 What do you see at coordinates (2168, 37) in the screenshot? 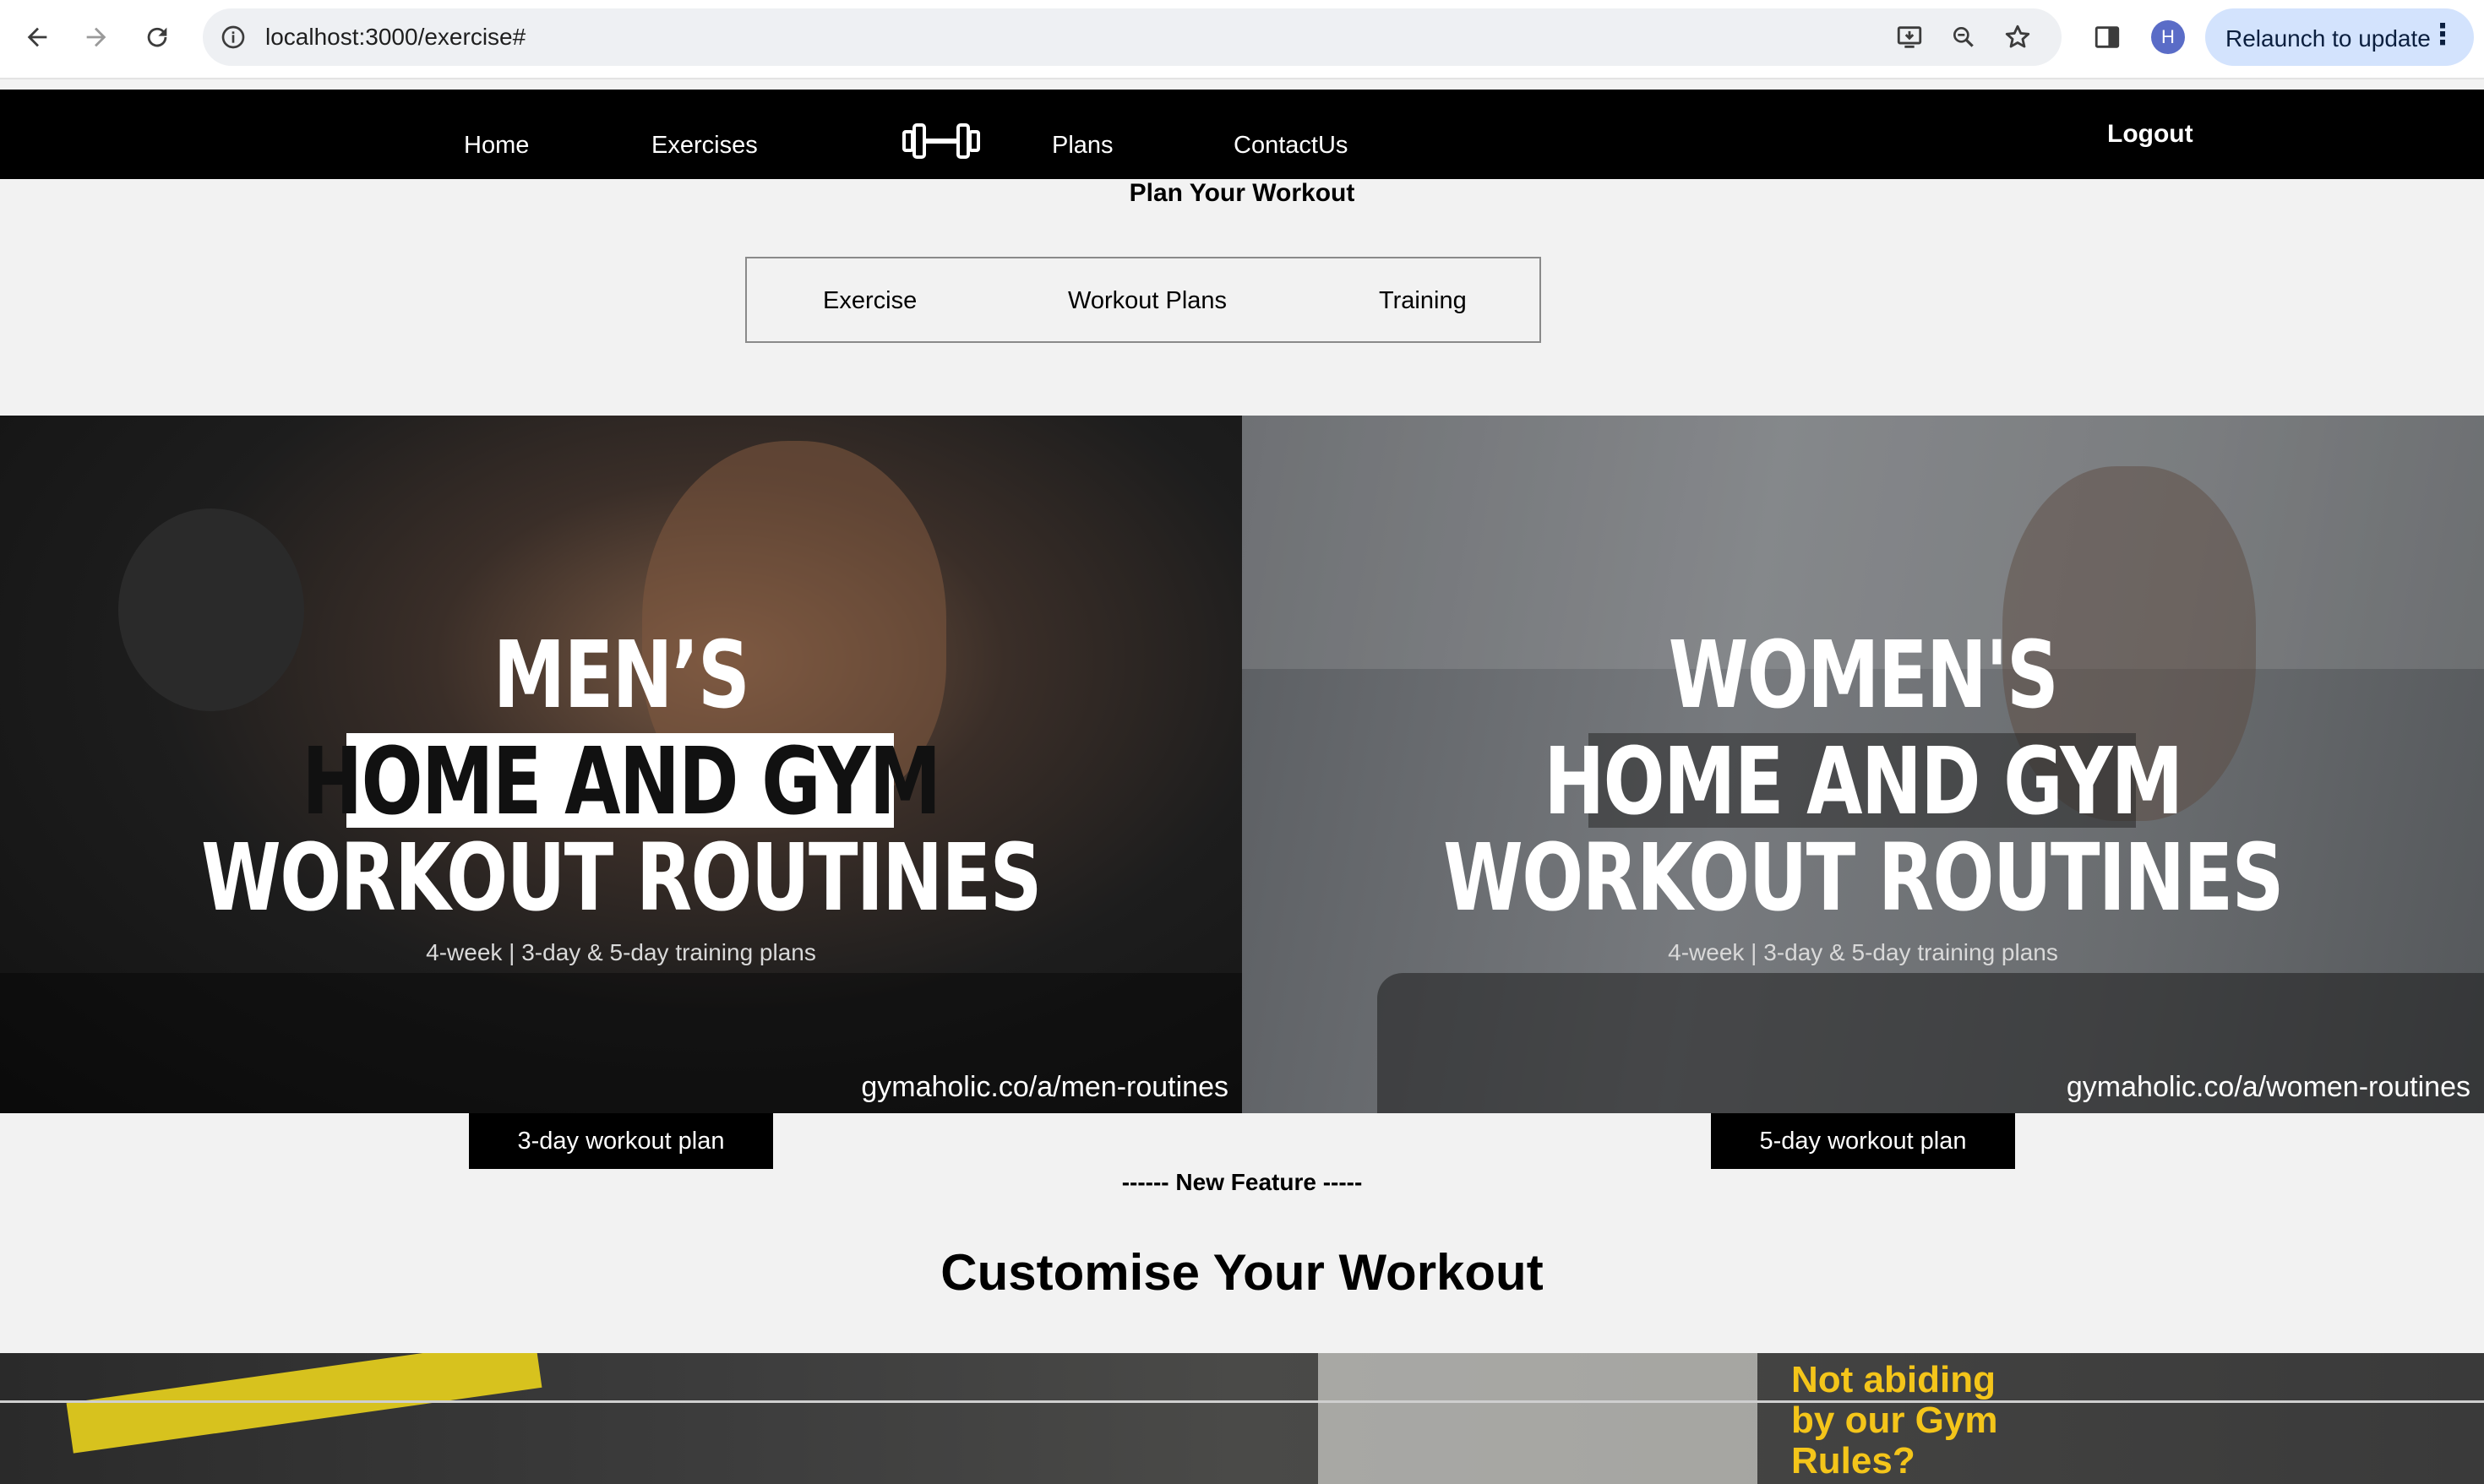
I see `profile-avatar: H` at bounding box center [2168, 37].